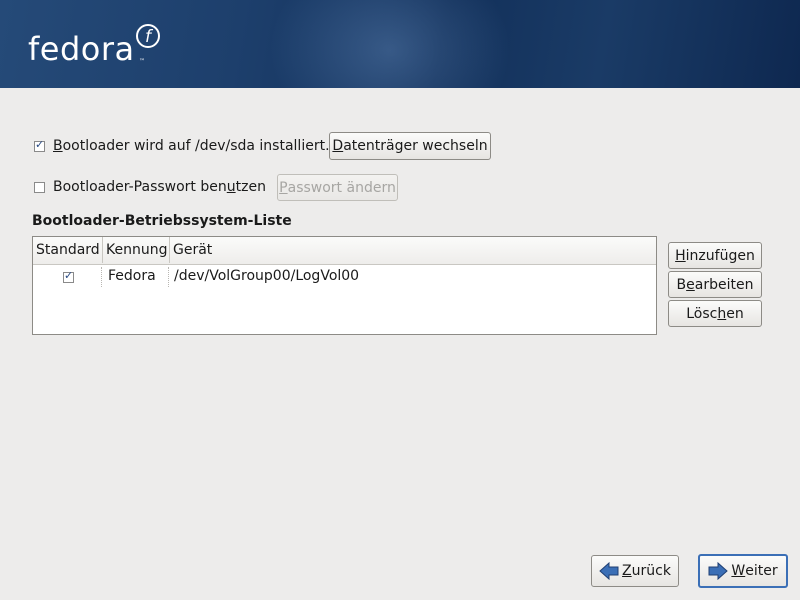 Image resolution: width=800 pixels, height=600 pixels. What do you see at coordinates (722, 313) in the screenshot?
I see `delete-mnemonic: h` at bounding box center [722, 313].